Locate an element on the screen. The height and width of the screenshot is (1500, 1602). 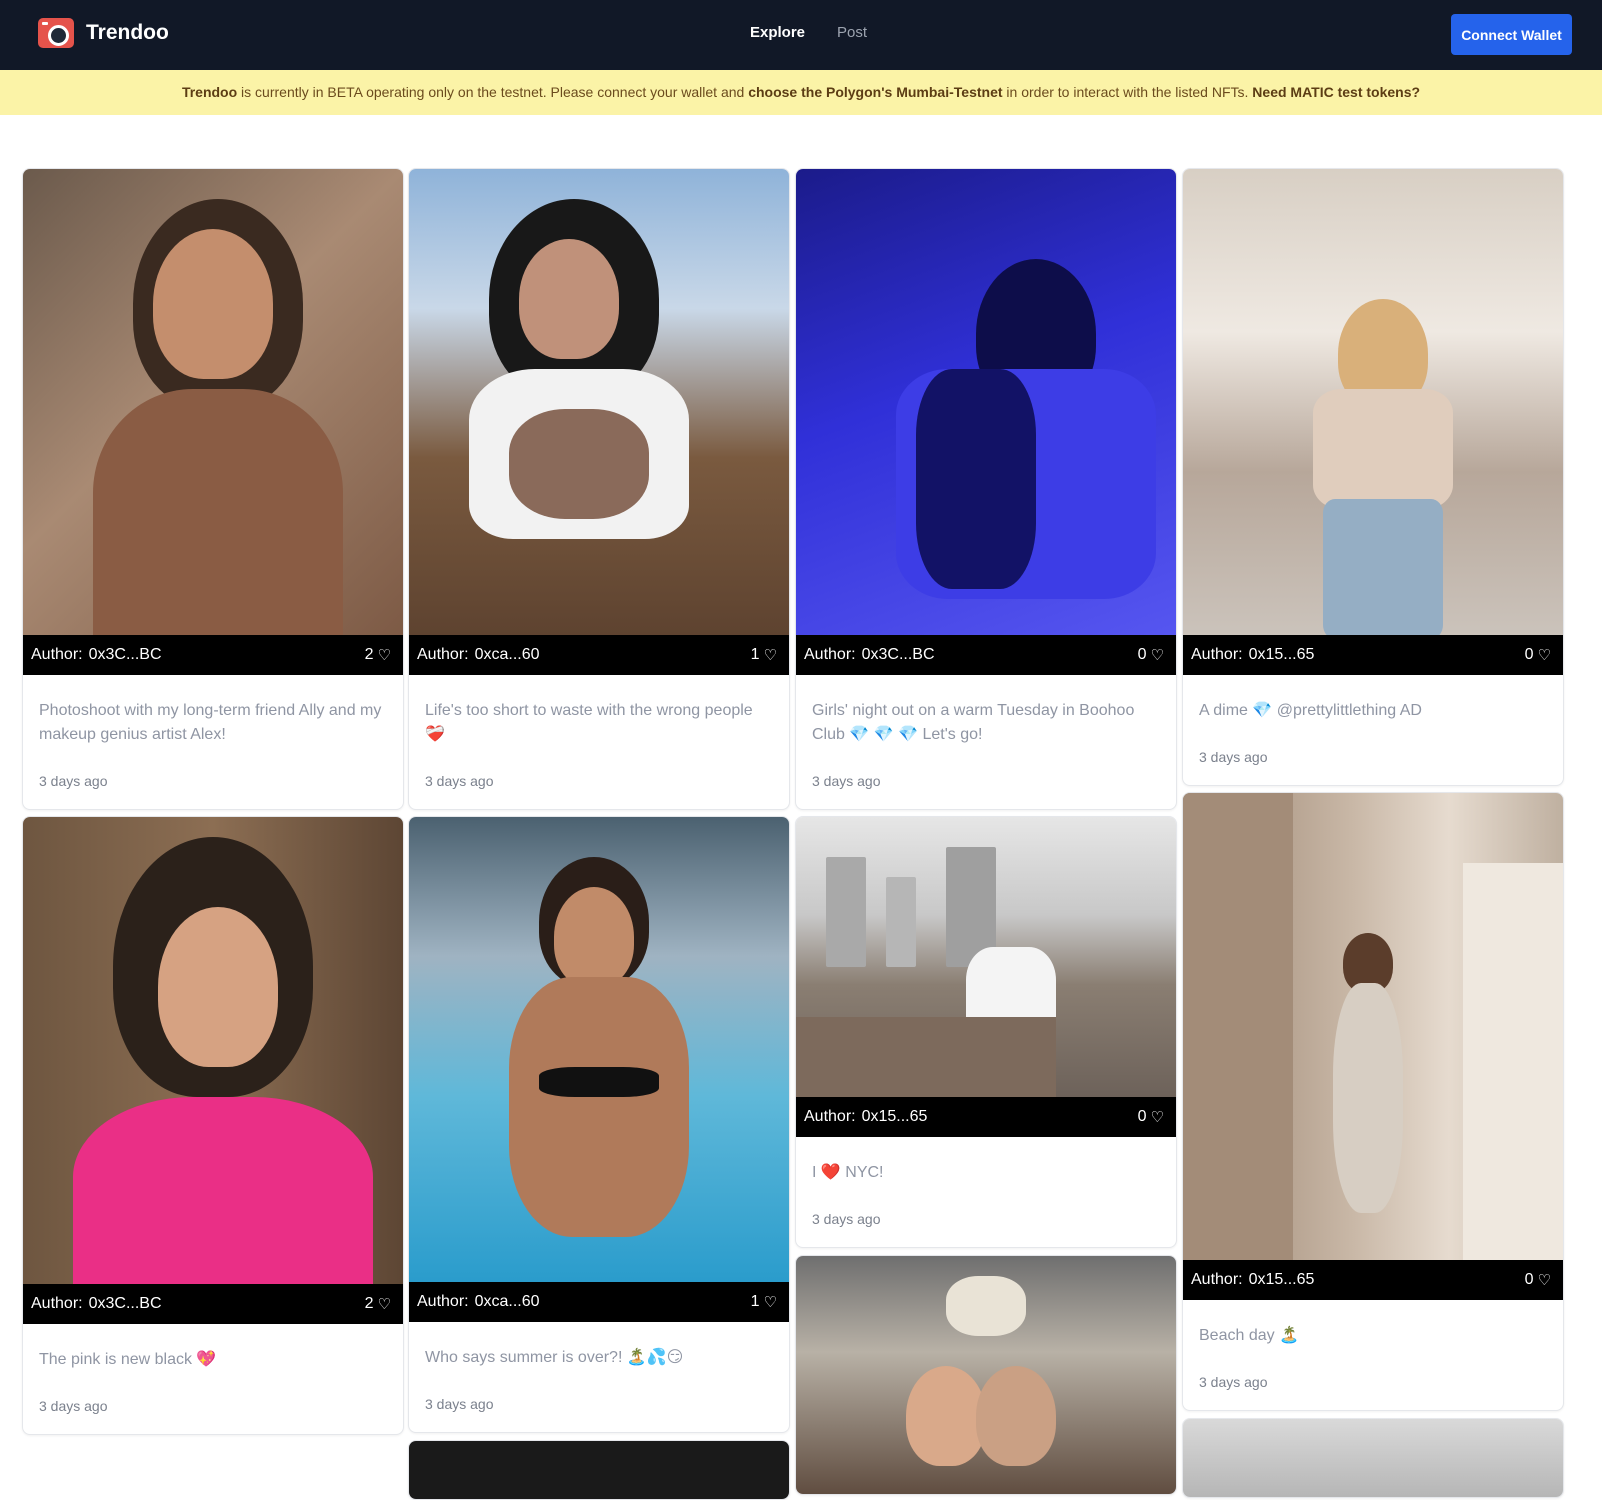
post-body: I ❤️ NYC! 3 days ago is located at coordinates (986, 1192).